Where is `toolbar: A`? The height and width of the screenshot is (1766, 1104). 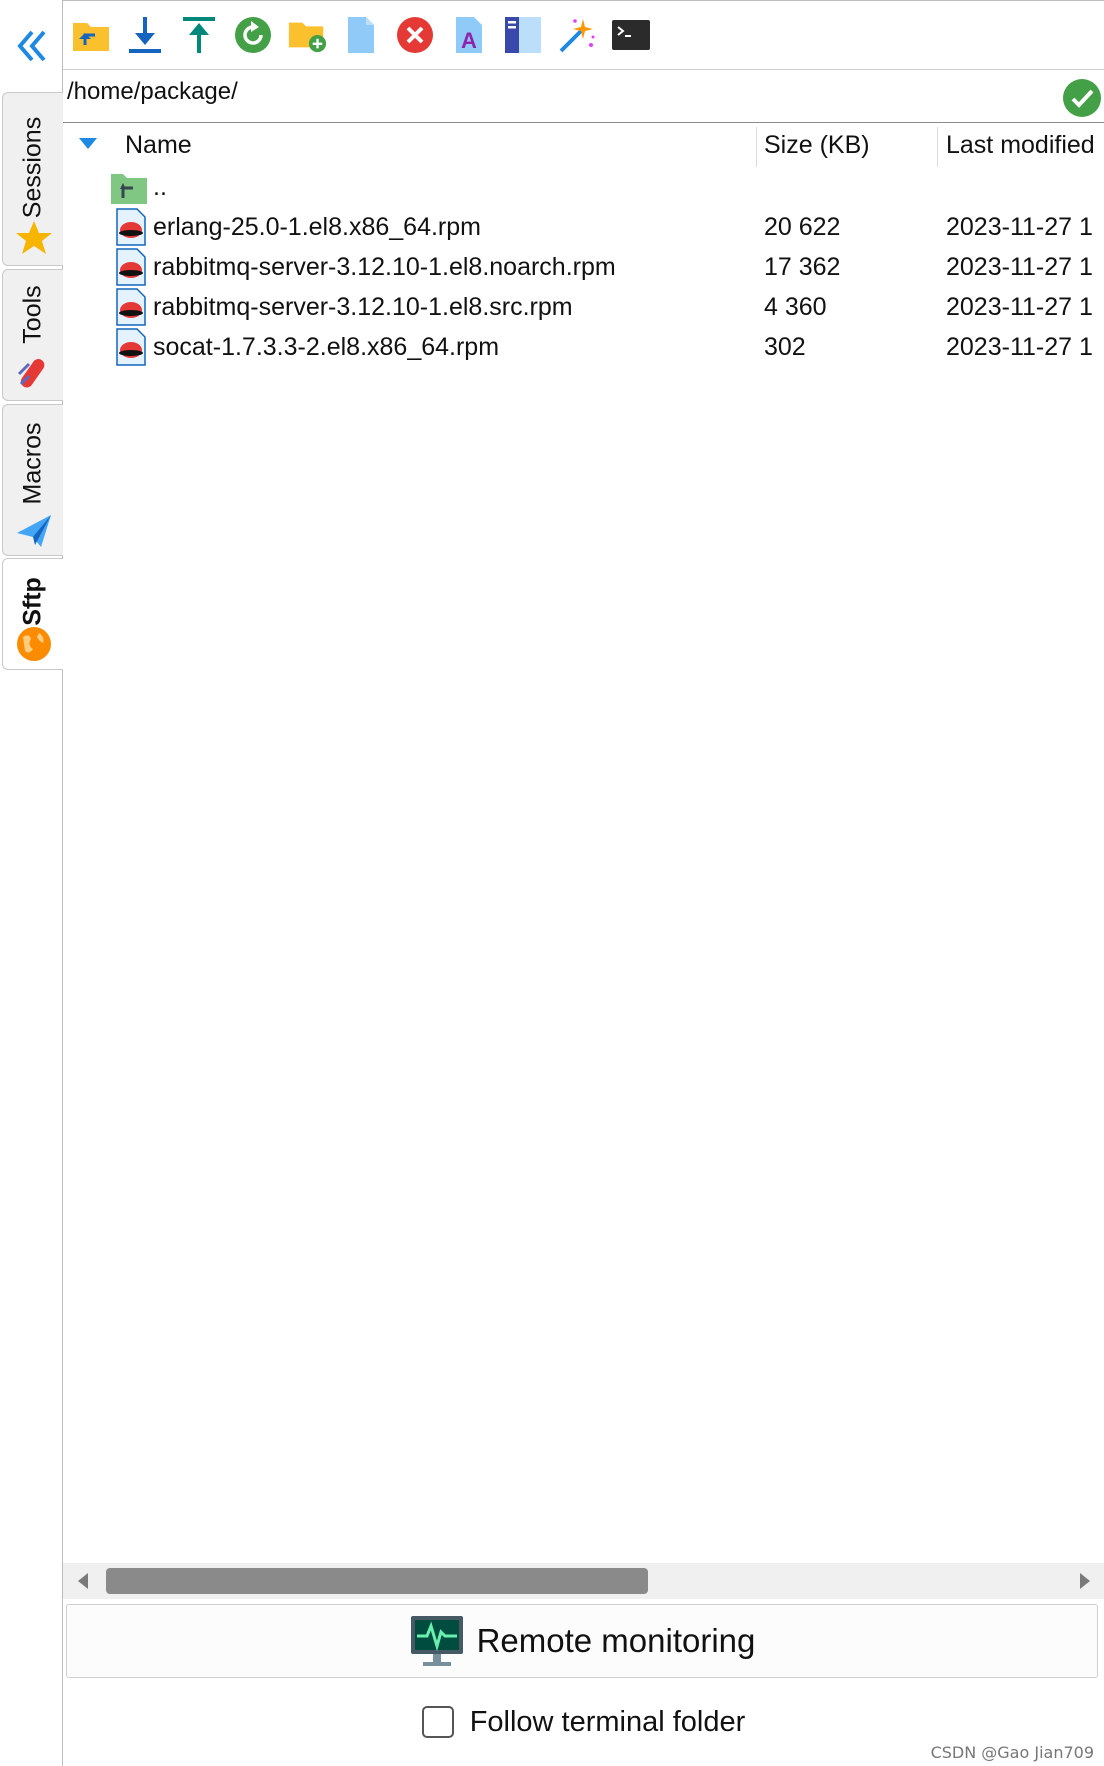
toolbar: A is located at coordinates (583, 35).